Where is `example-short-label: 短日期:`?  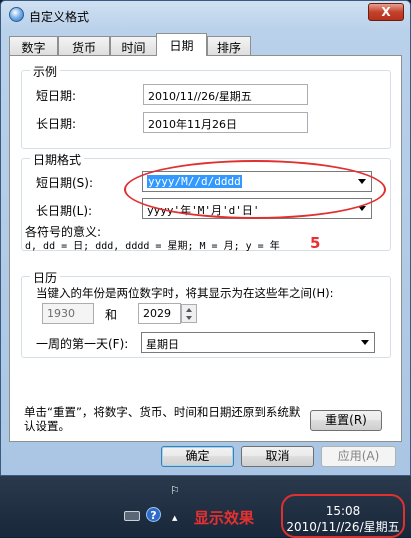
example-short-label: 短日期: is located at coordinates (56, 96).